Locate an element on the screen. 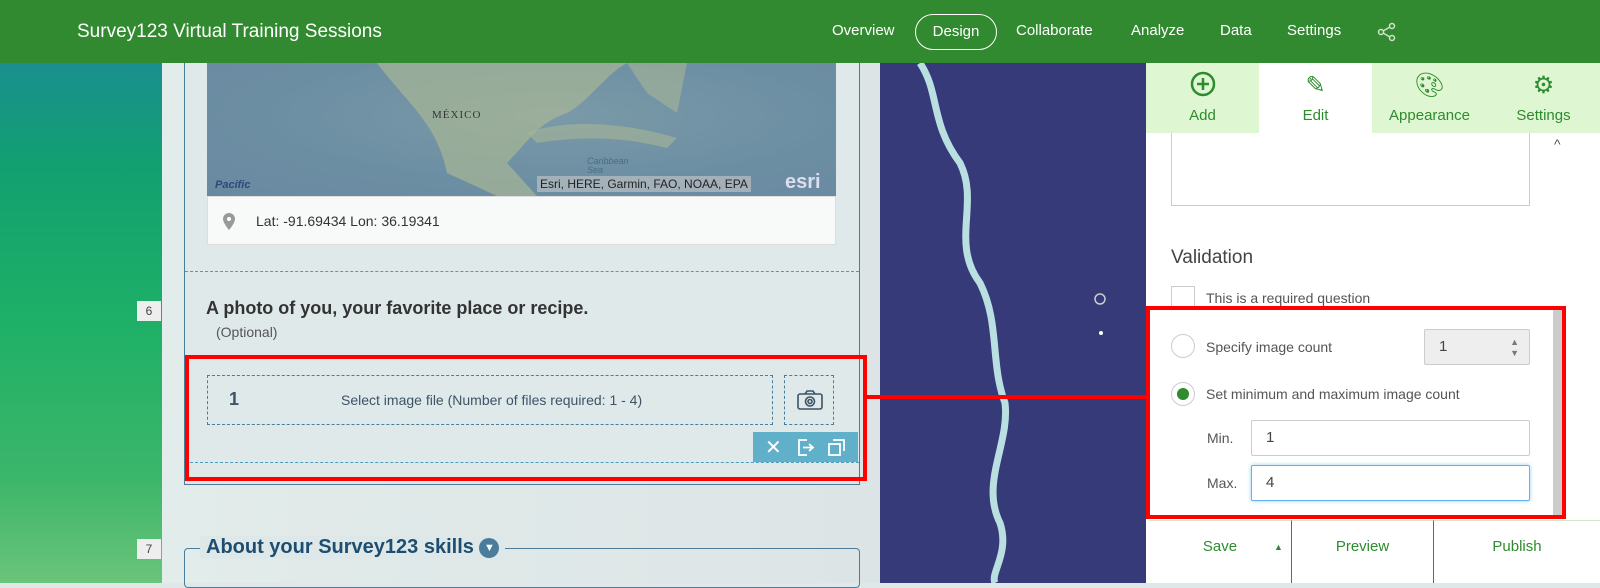 Image resolution: width=1600 pixels, height=588 pixels. tab-edit: ✎ Edit is located at coordinates (1315, 98).